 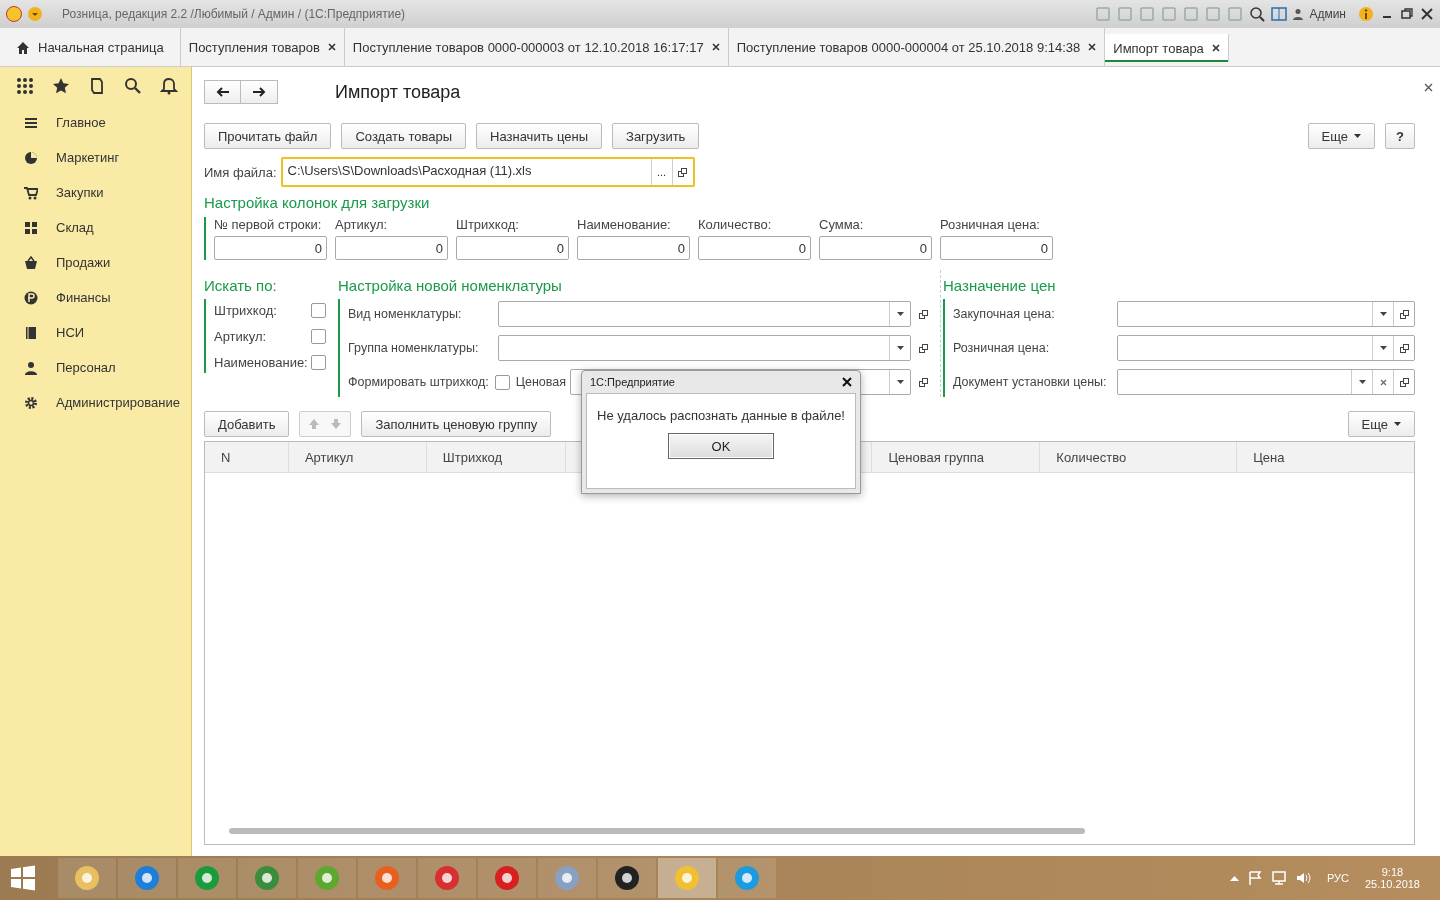 I want to click on field-label: Ценовая, so click(x=541, y=382).